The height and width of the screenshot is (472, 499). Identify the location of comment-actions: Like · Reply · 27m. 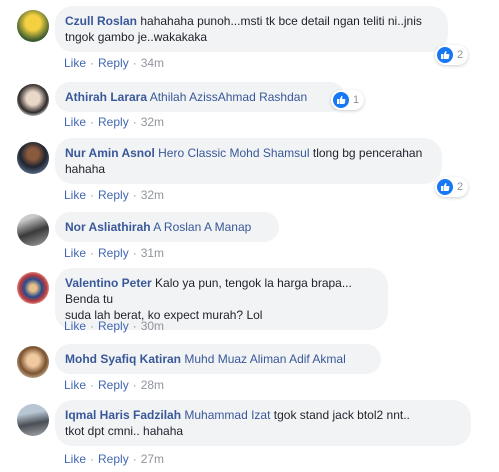
(114, 459).